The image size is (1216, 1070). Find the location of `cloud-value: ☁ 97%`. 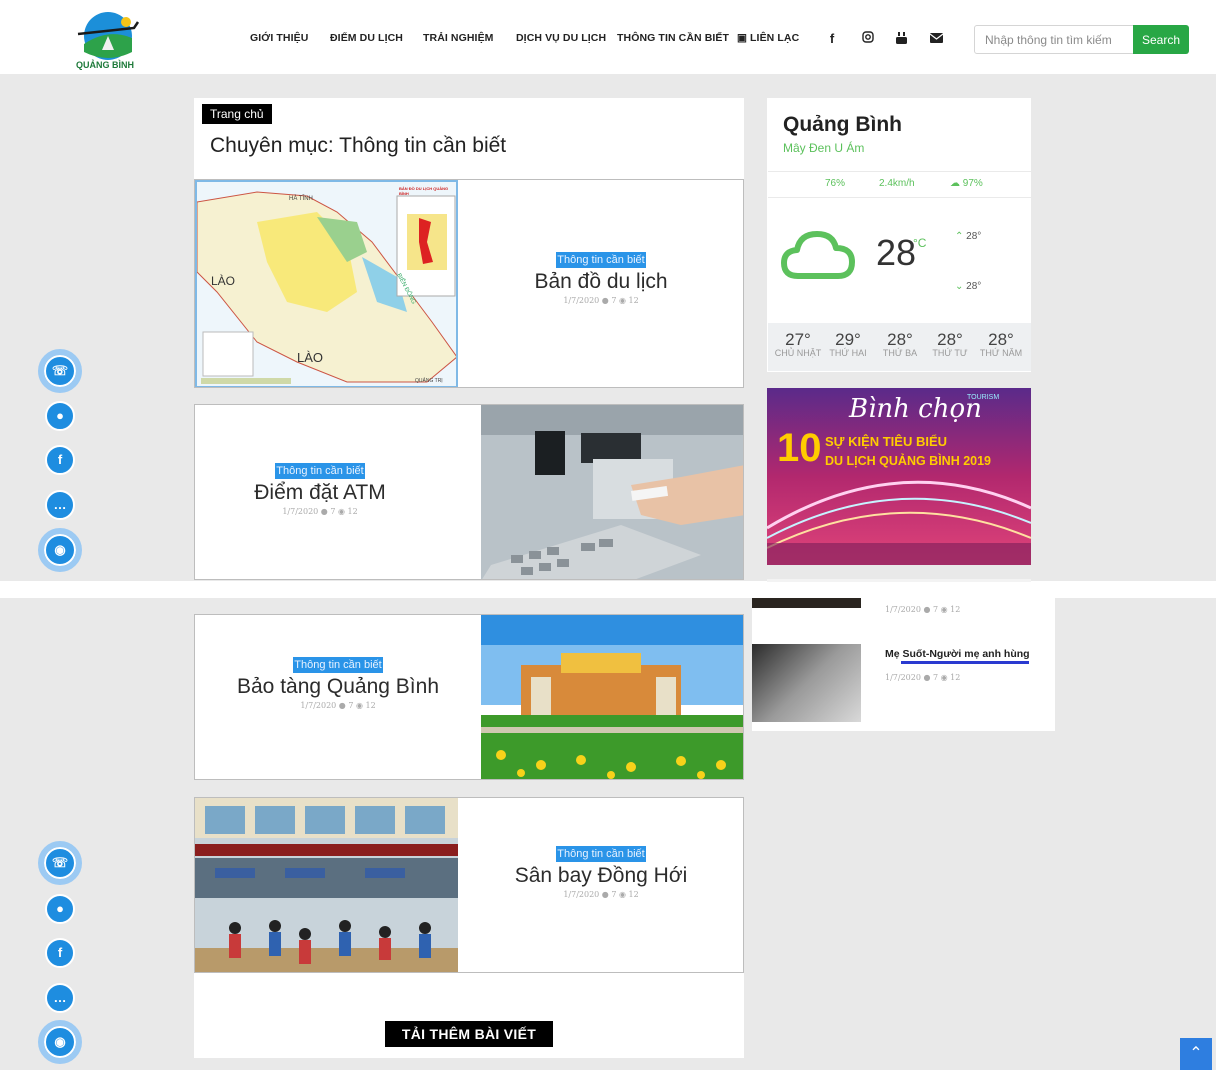

cloud-value: ☁ 97% is located at coordinates (966, 183).